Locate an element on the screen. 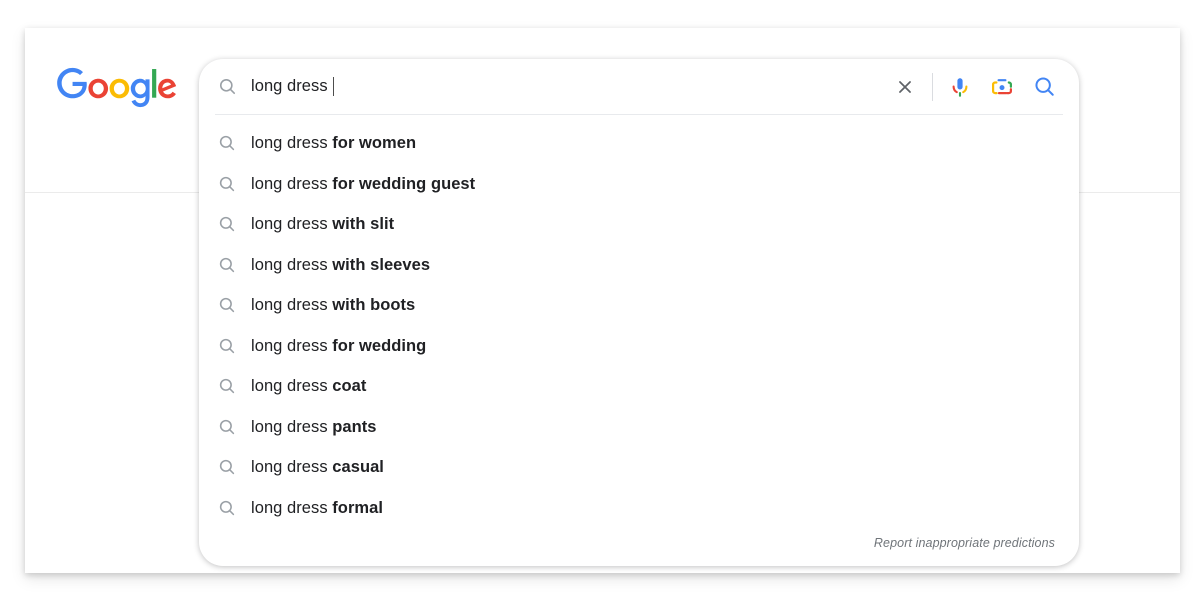 The image size is (1200, 600). suggestion-text: long dress for women is located at coordinates (333, 143).